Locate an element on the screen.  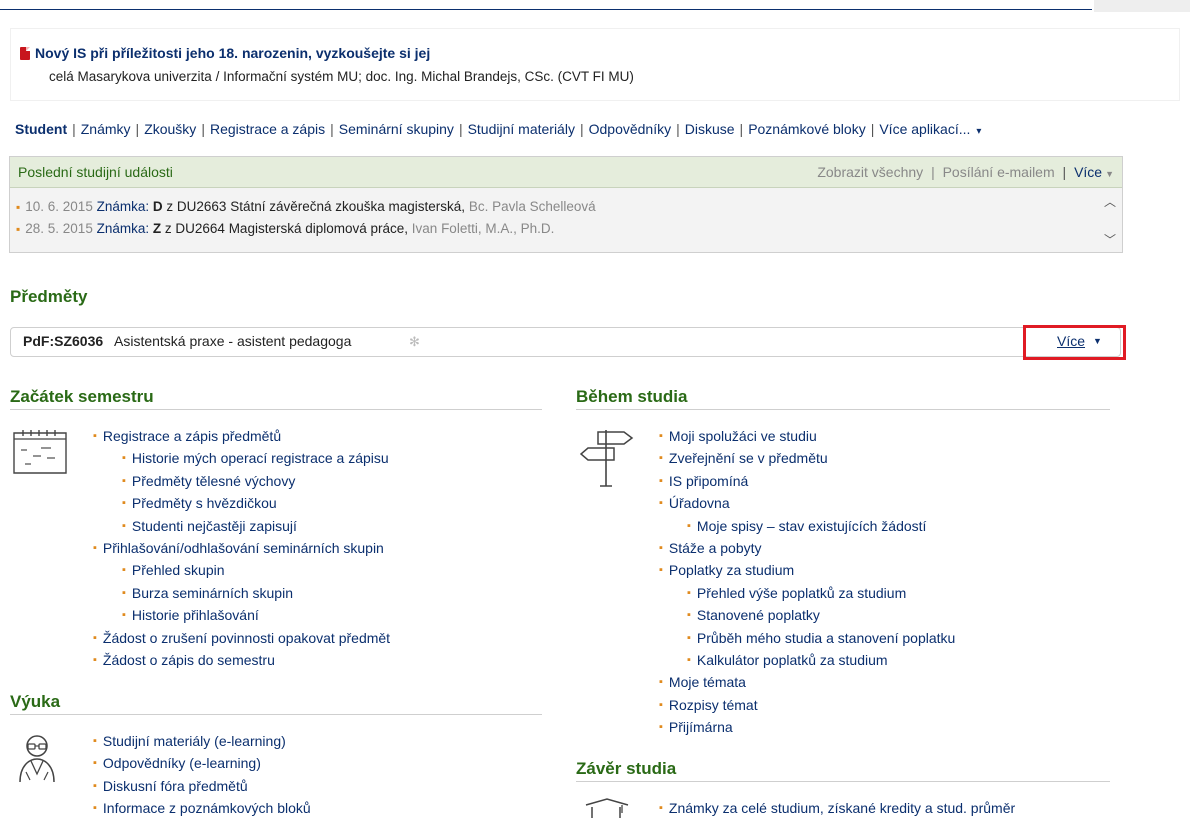
nav-diskuse: Diskuse is located at coordinates (710, 129).